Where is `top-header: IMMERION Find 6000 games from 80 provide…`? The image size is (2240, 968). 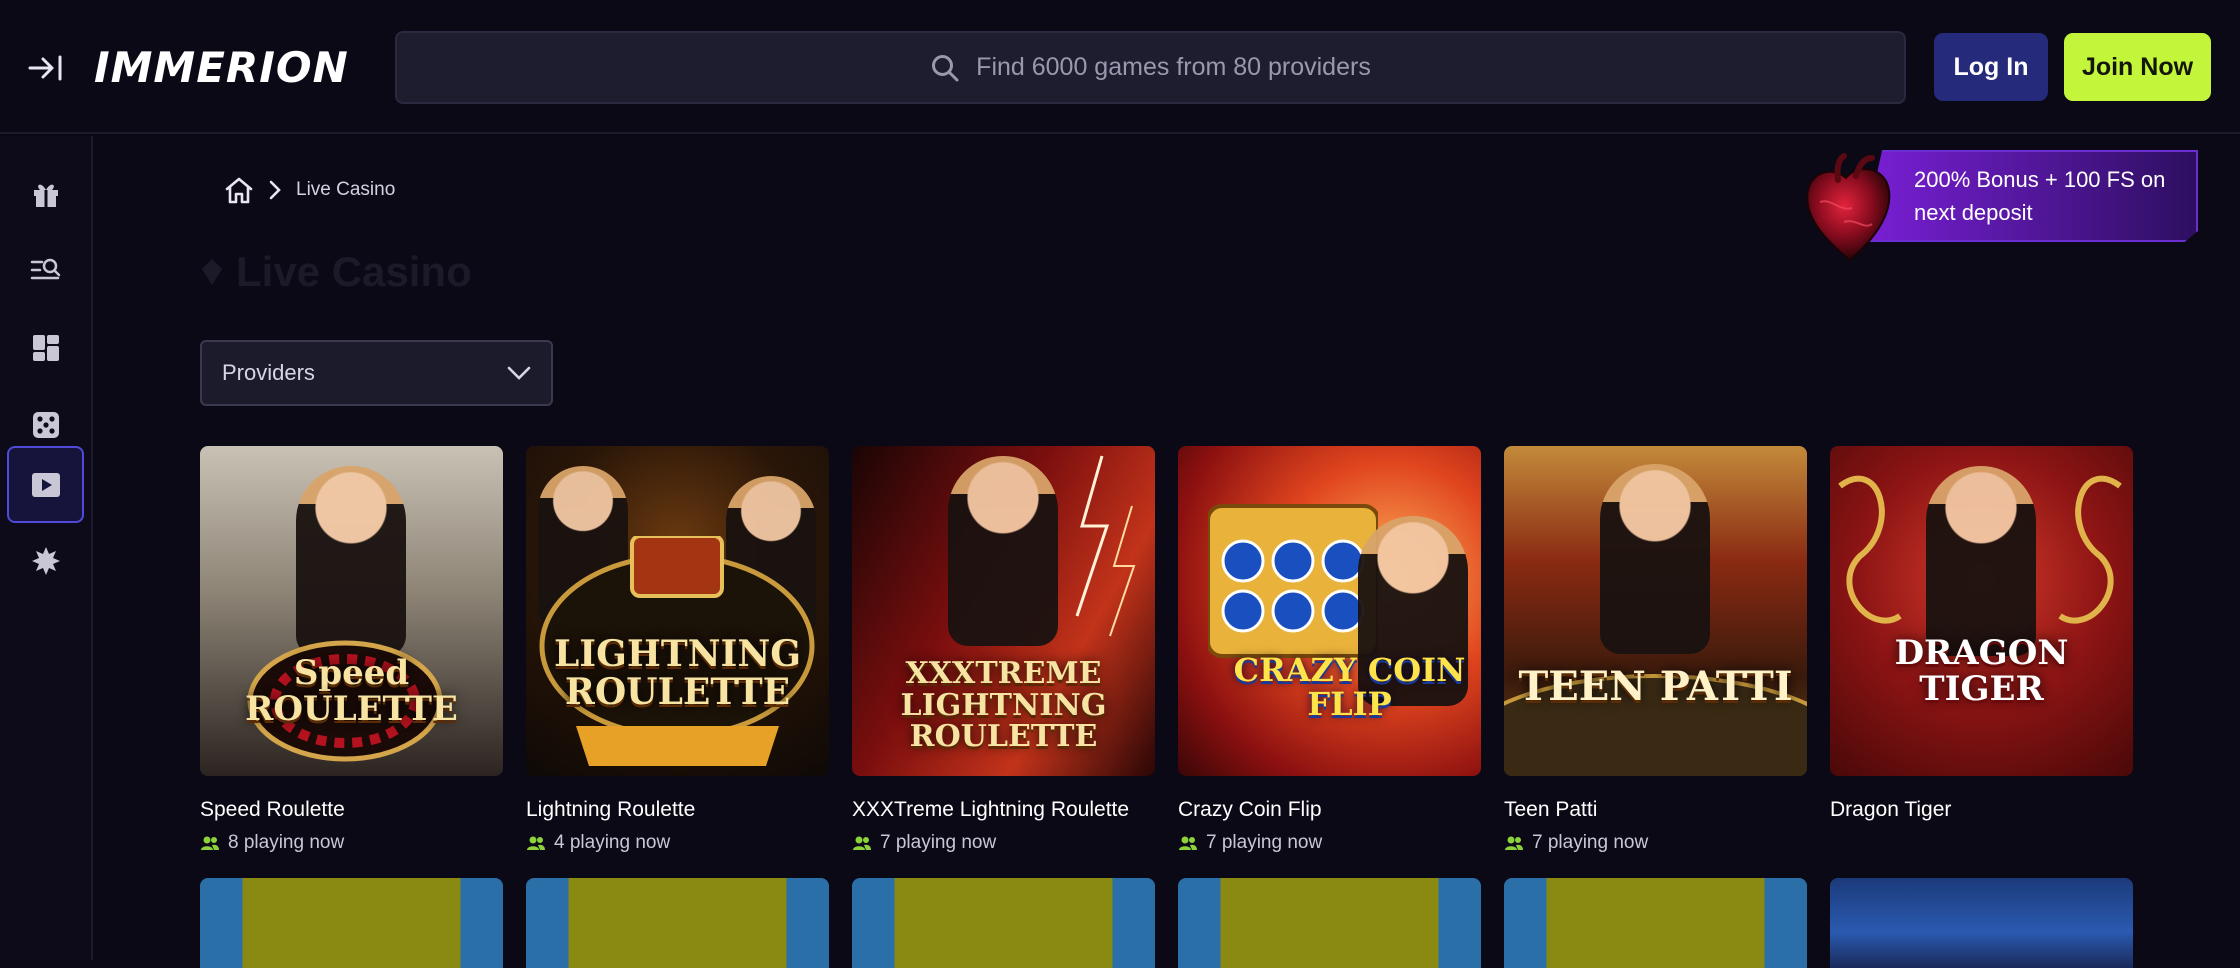
top-header: IMMERION Find 6000 games from 80 provide… is located at coordinates (1120, 67).